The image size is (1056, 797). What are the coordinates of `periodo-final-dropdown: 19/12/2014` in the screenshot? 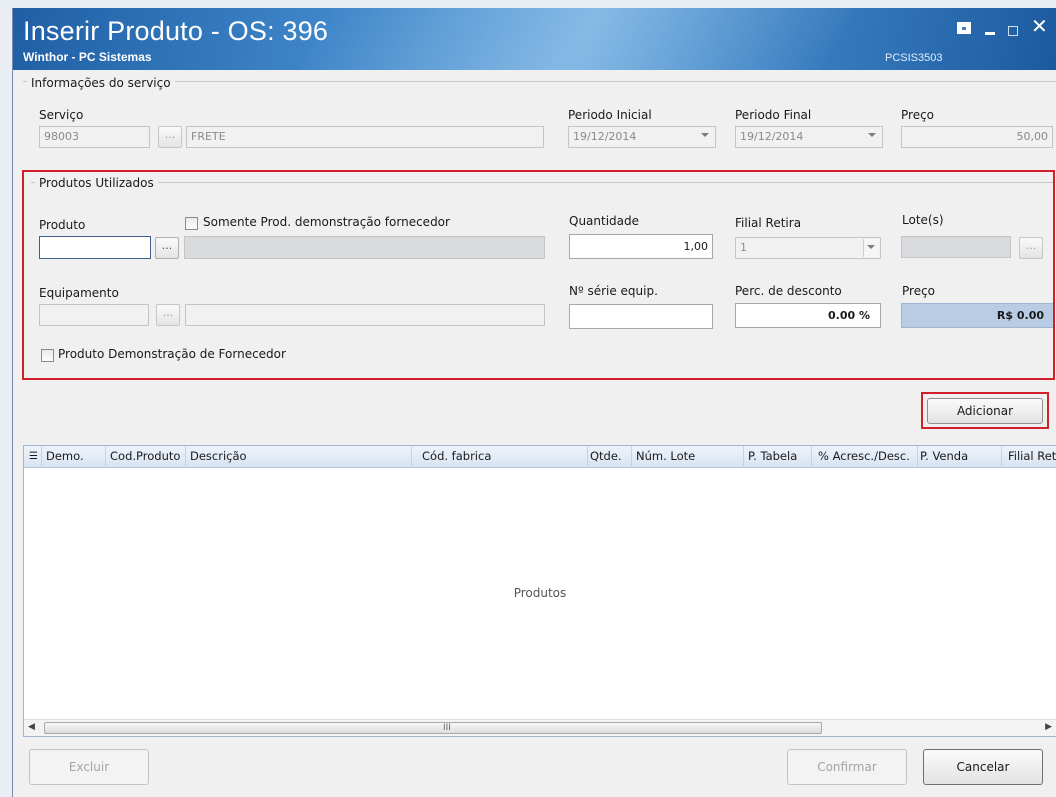 It's located at (809, 137).